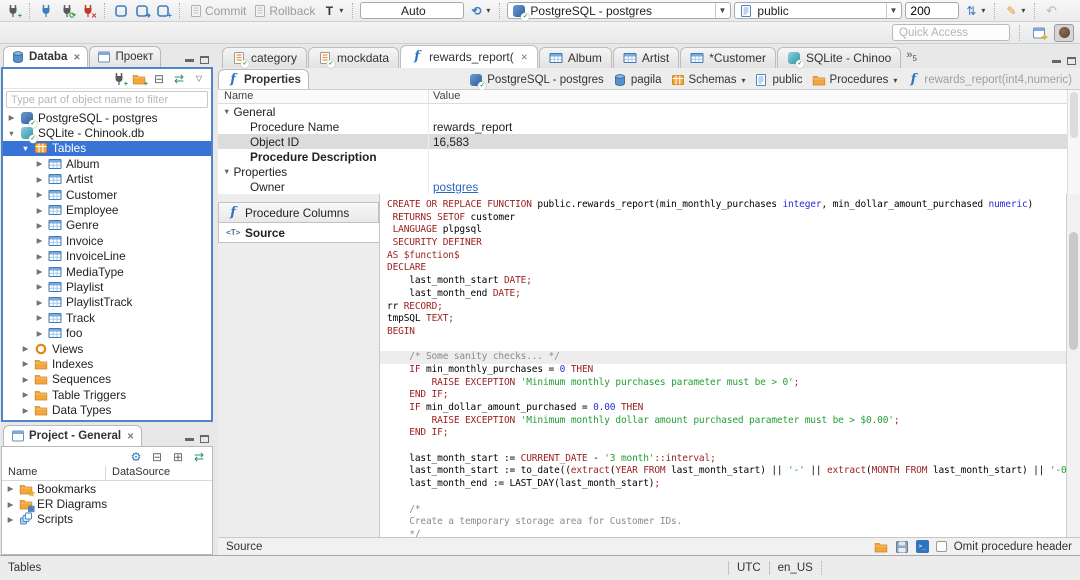  I want to click on breadcrumb-pagila: pagila, so click(637, 80).